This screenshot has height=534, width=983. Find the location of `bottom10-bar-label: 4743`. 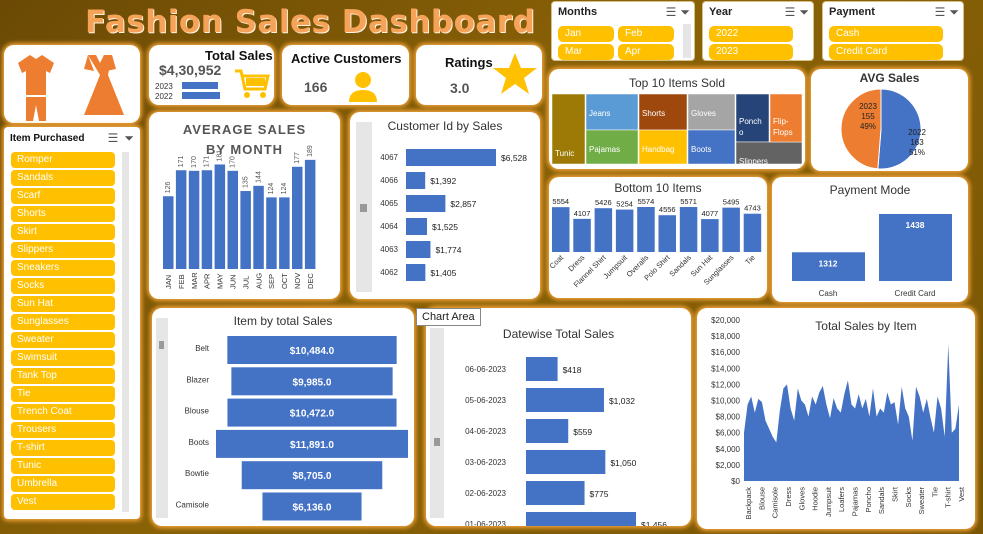

bottom10-bar-label: 4743 is located at coordinates (752, 208).